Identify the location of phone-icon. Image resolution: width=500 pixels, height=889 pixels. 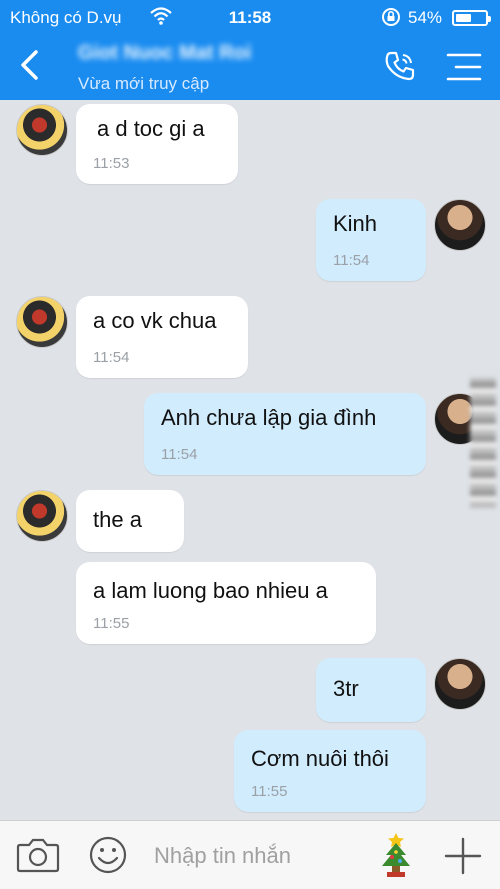
(400, 66).